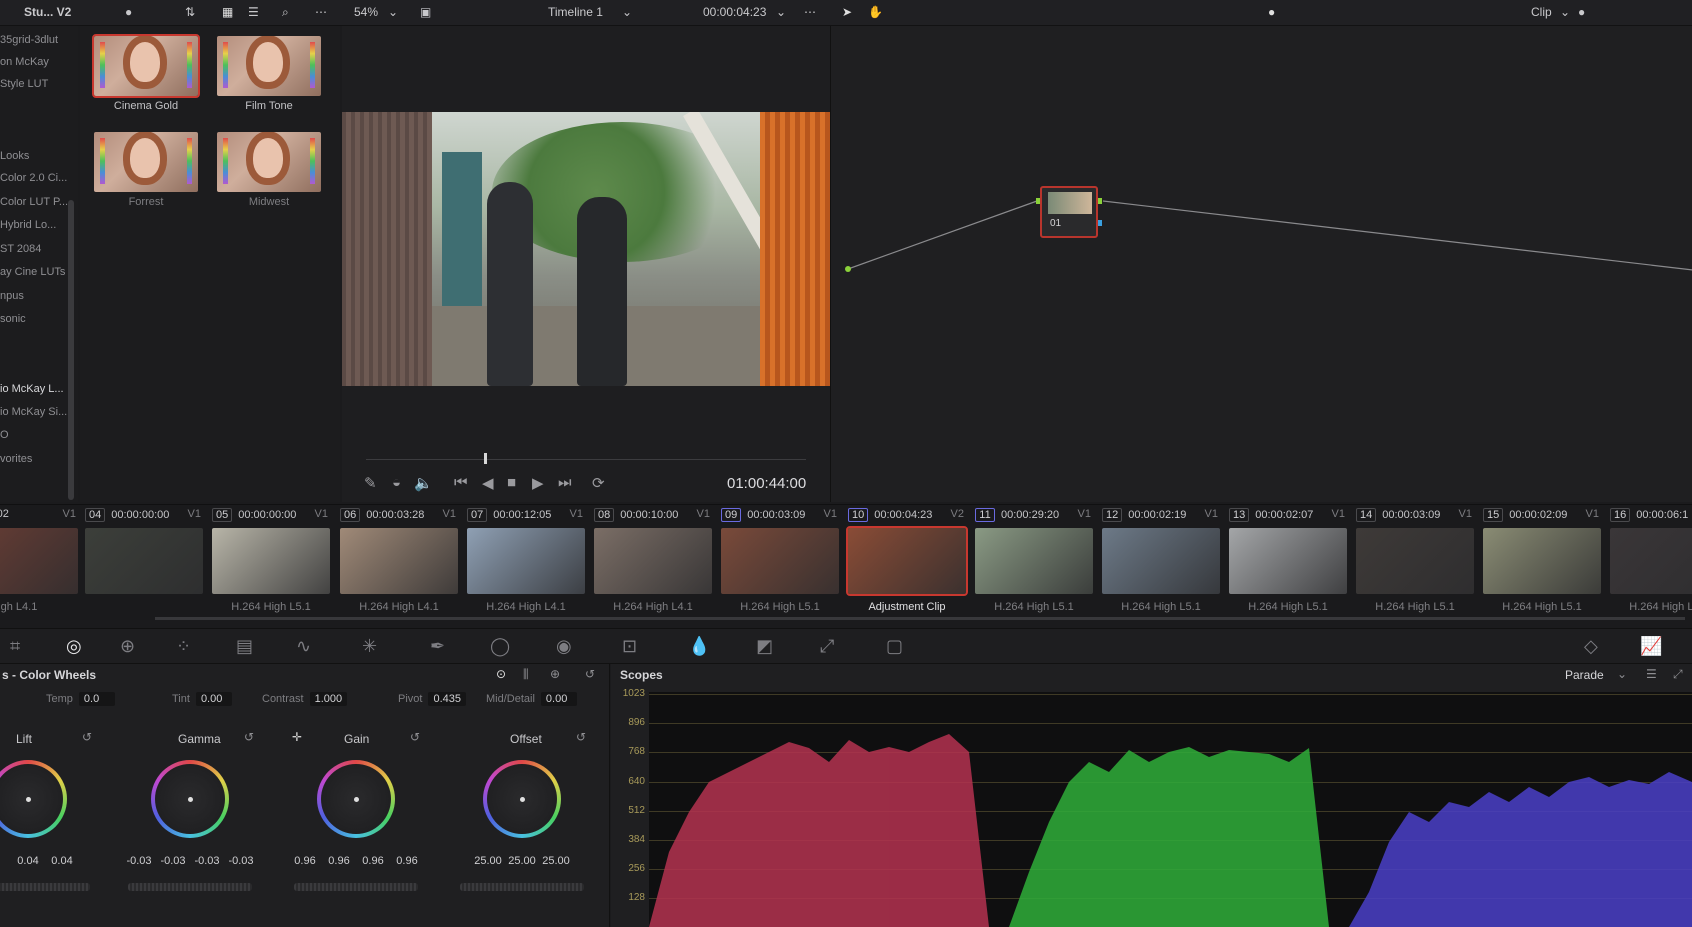 This screenshot has height=927, width=1692. Describe the element at coordinates (575, 12) in the screenshot. I see `timeline-dropdown: Timeline 1` at that location.